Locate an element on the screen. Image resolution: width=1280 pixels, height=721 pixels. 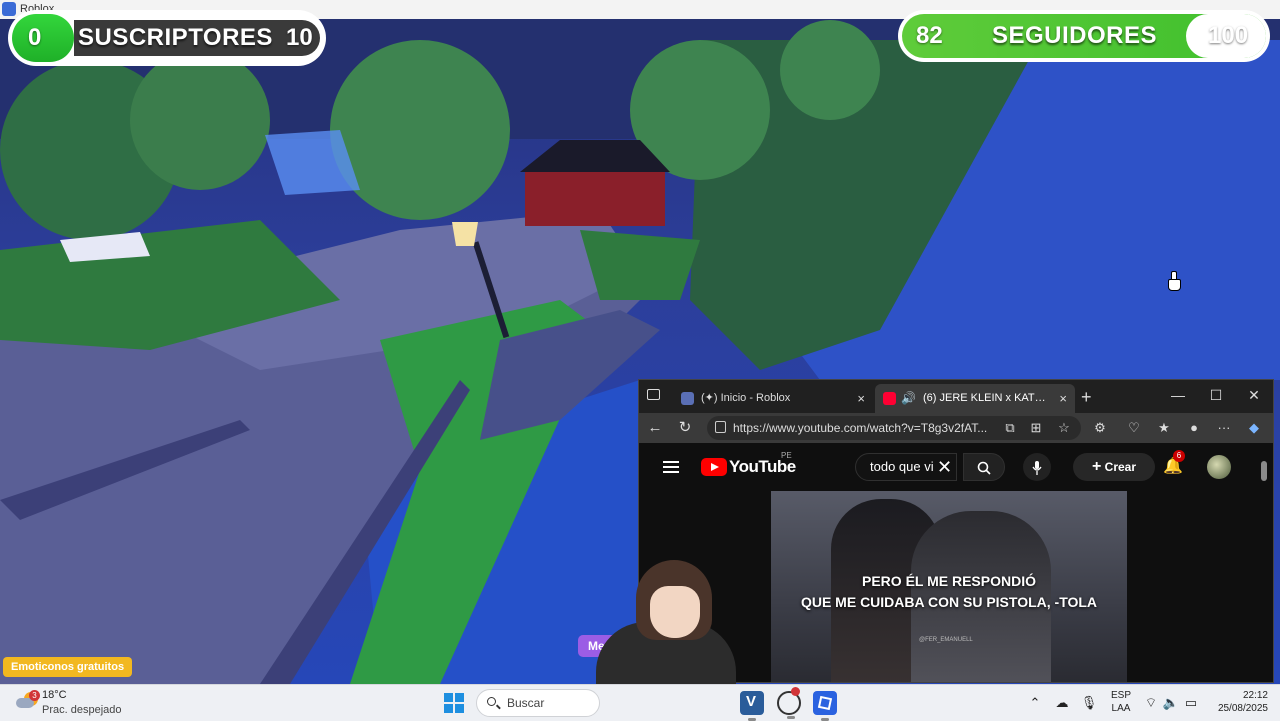
onedrive-cloud-icon: ☁ is located at coordinates (1062, 703).